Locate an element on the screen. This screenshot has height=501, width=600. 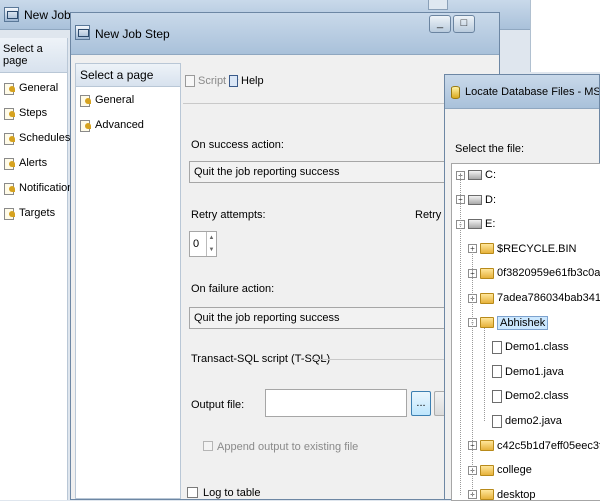
minimize-button: _ is located at coordinates (440, 24).